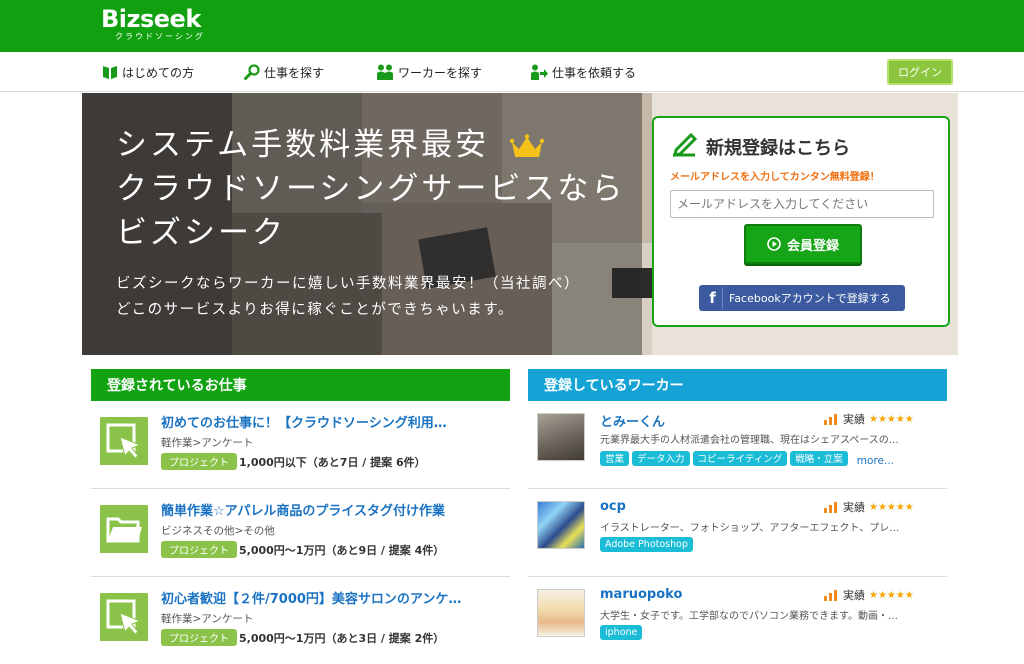 The height and width of the screenshot is (664, 1024). I want to click on skill-tag: Adobe Photoshop, so click(646, 544).